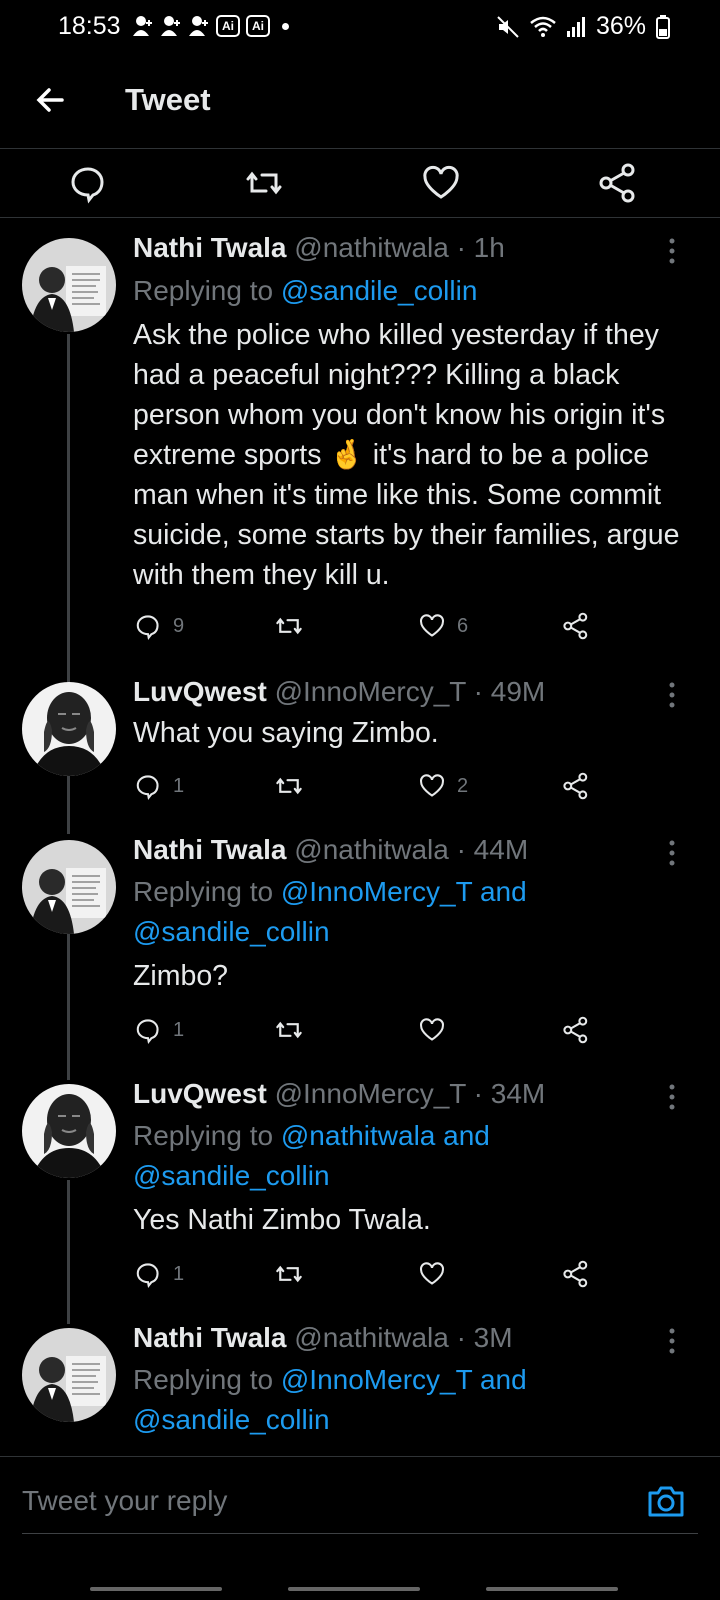  What do you see at coordinates (463, 785) in the screenshot?
I see `like-count: 2` at bounding box center [463, 785].